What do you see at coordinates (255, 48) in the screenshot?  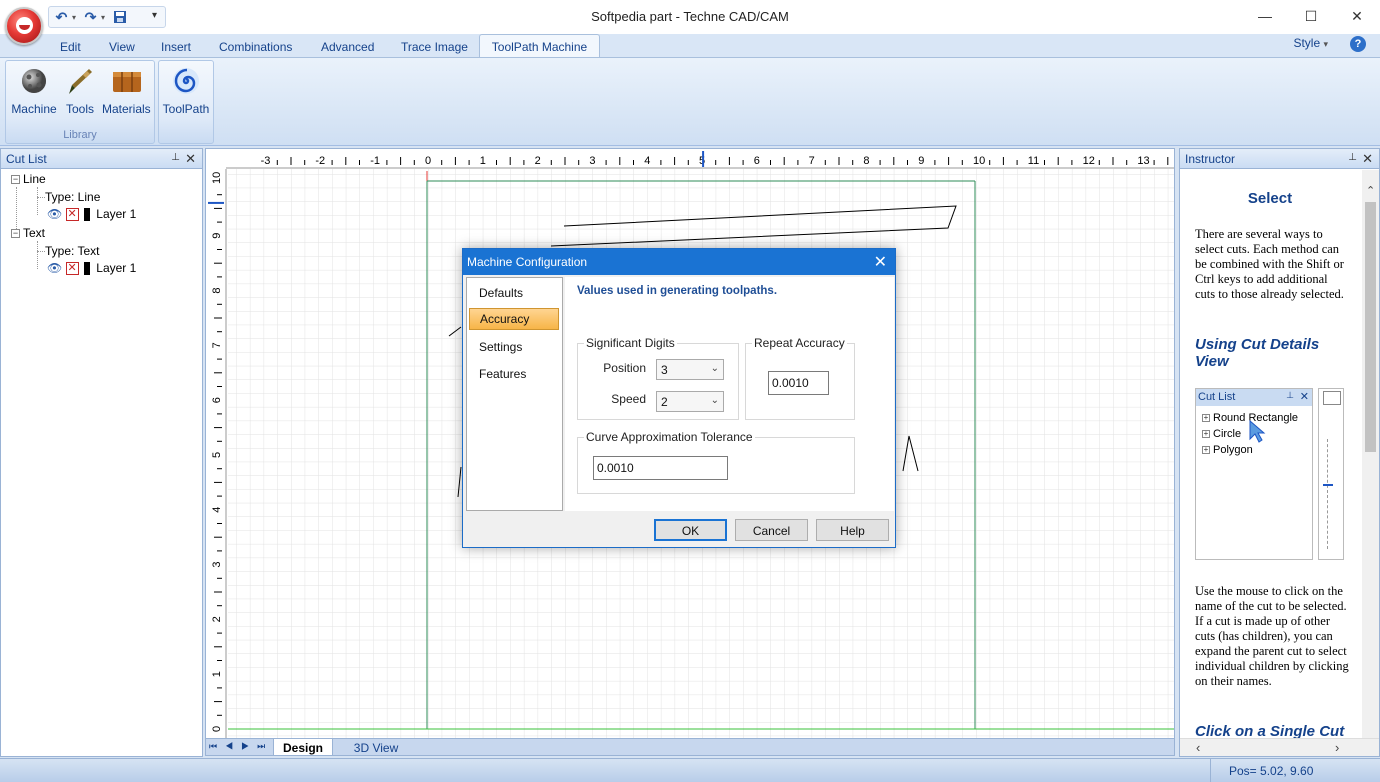 I see `tab-combinations: Combinations` at bounding box center [255, 48].